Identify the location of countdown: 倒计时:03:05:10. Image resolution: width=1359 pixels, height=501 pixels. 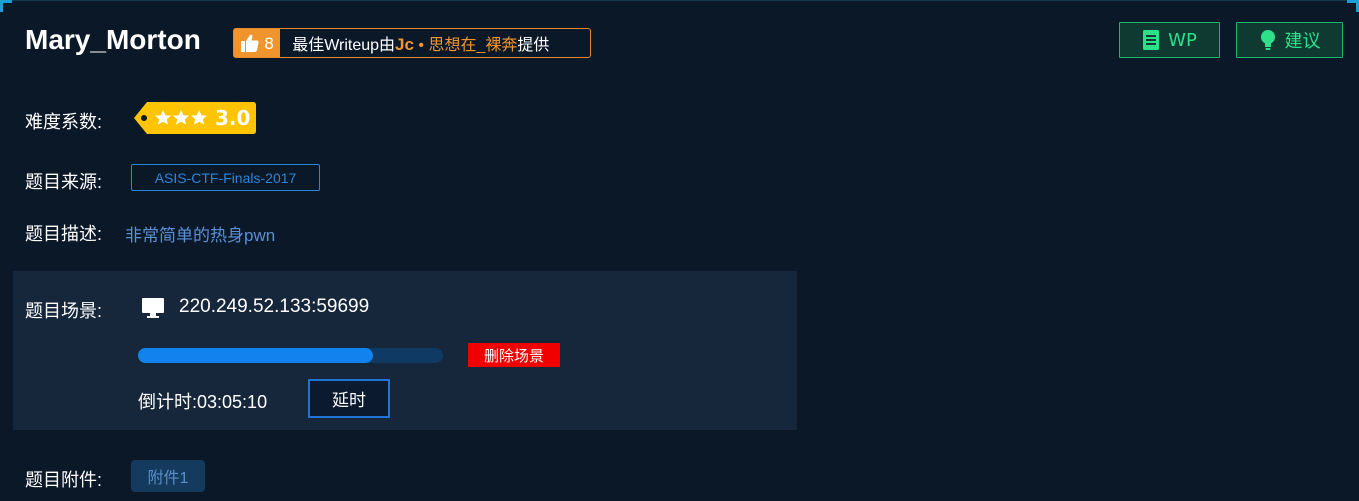
(202, 401).